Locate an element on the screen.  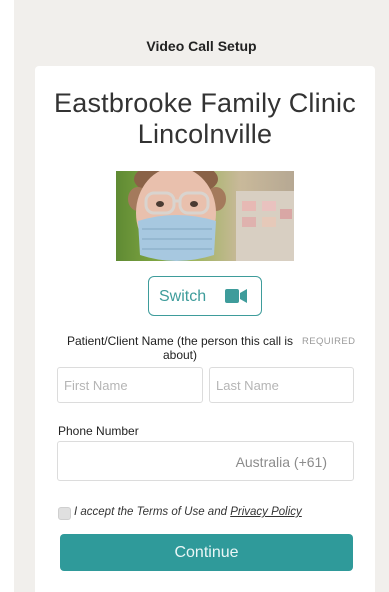
continue-button: Continue is located at coordinates (206, 552).